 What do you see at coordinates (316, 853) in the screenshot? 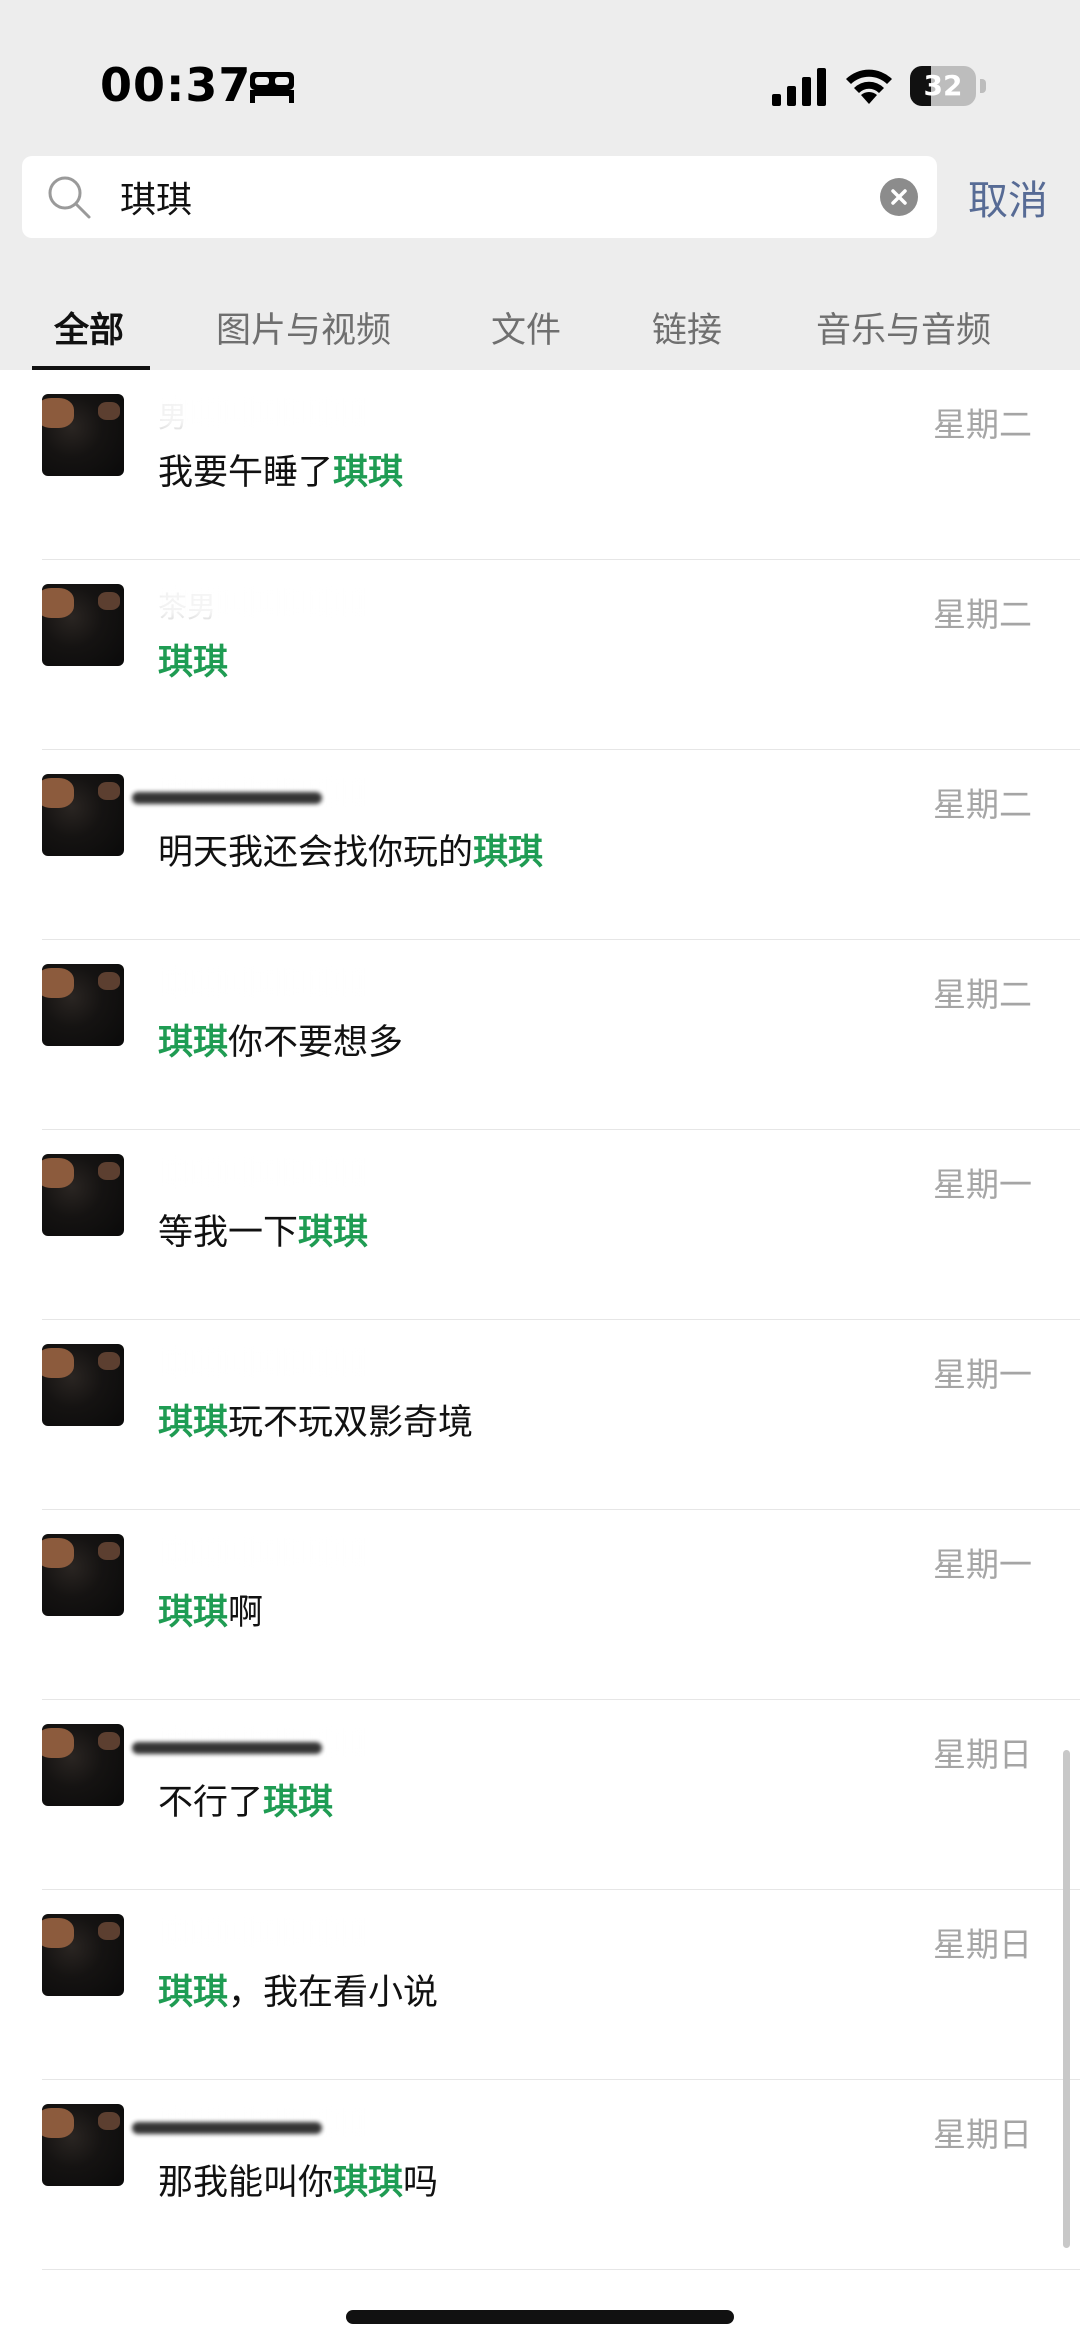
I see `message-text: 明天我还会找你玩的` at bounding box center [316, 853].